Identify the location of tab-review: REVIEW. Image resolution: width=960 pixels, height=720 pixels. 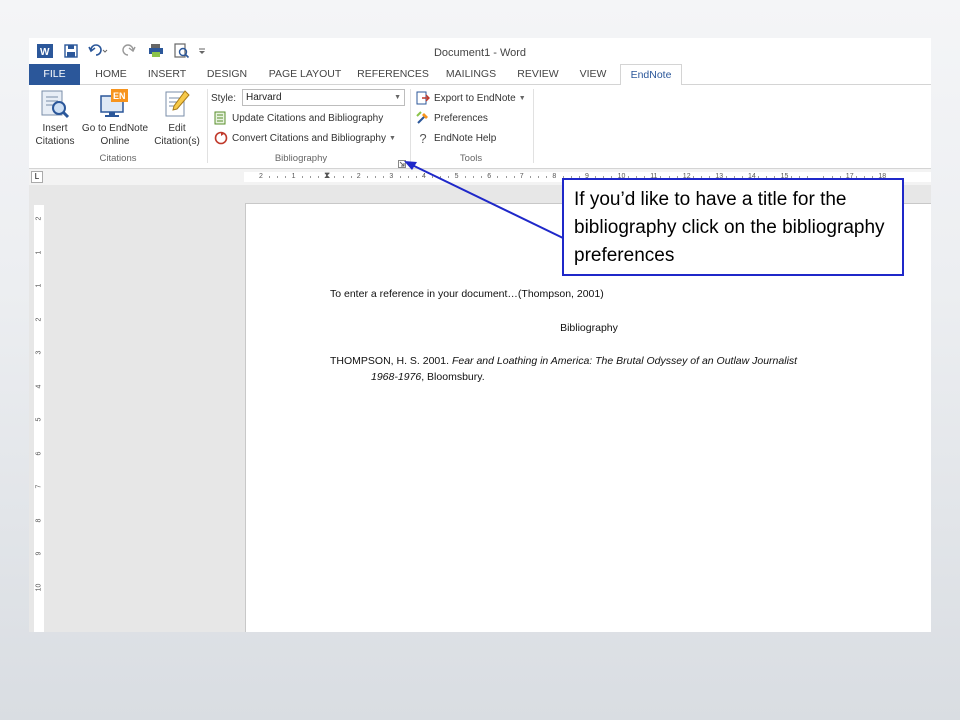
(538, 74).